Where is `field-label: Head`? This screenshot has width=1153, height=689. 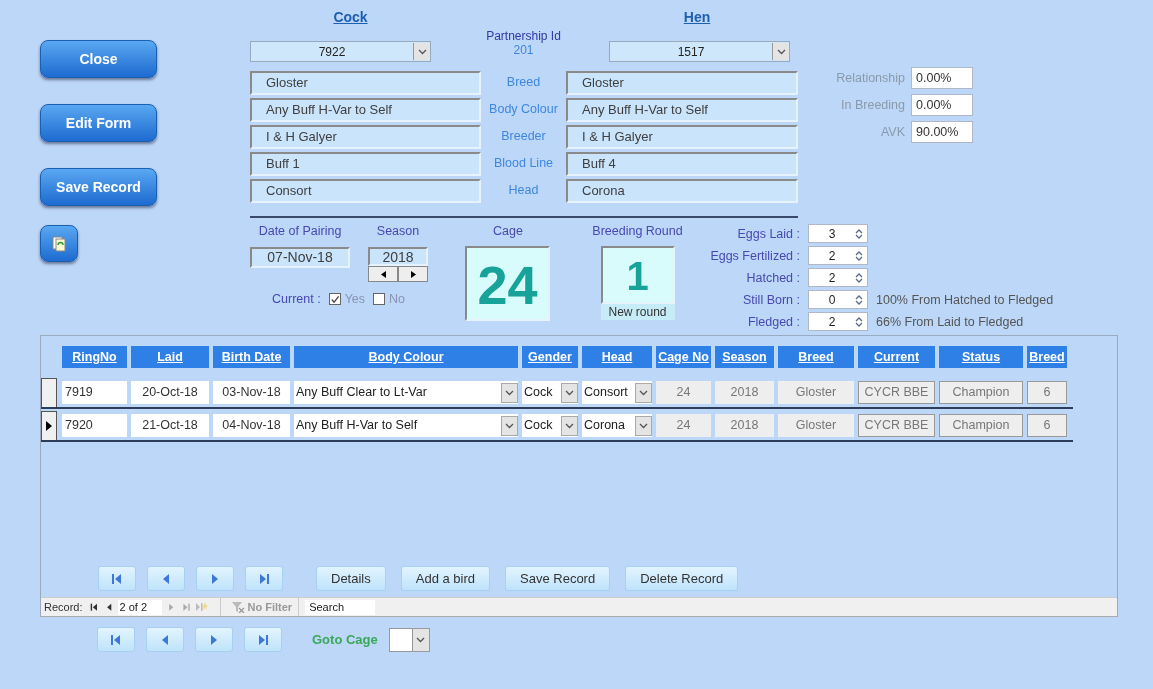 field-label: Head is located at coordinates (523, 190).